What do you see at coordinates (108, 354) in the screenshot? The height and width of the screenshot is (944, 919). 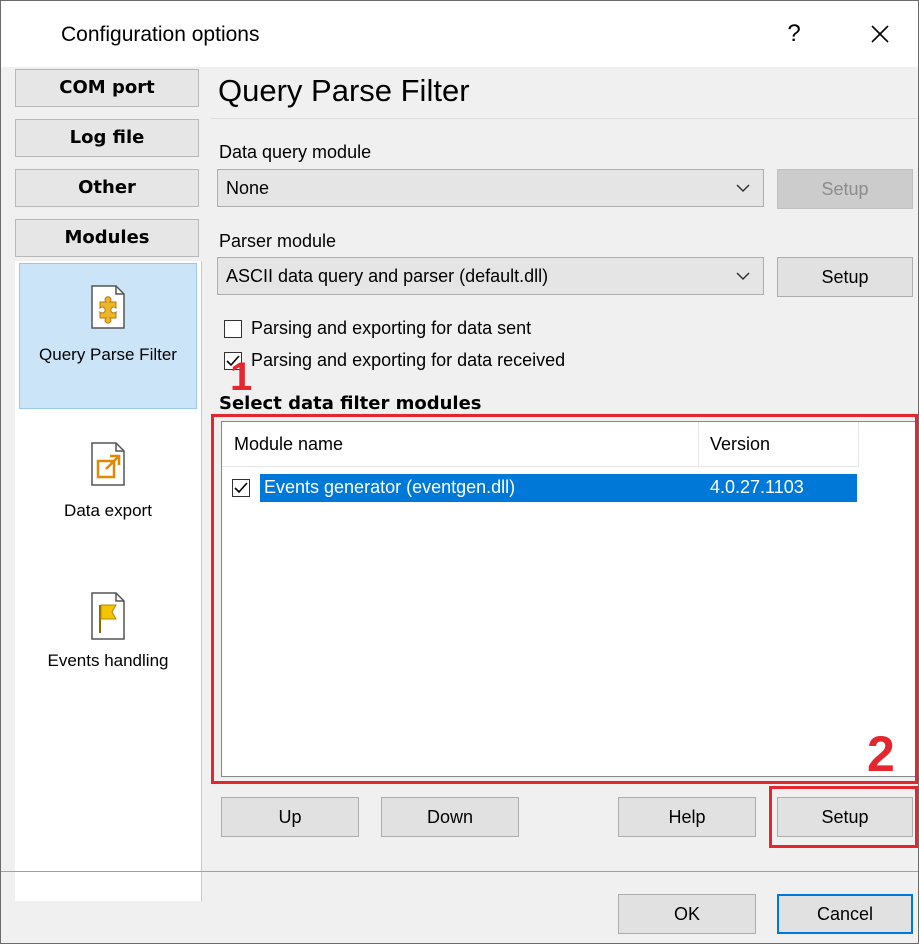 I see `tile-label-query-parse-filter: Query Parse Filter` at bounding box center [108, 354].